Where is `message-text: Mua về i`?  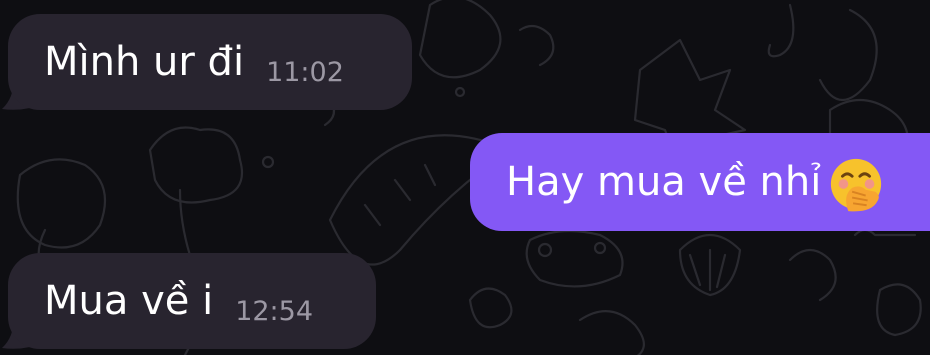 message-text: Mua về i is located at coordinates (129, 301).